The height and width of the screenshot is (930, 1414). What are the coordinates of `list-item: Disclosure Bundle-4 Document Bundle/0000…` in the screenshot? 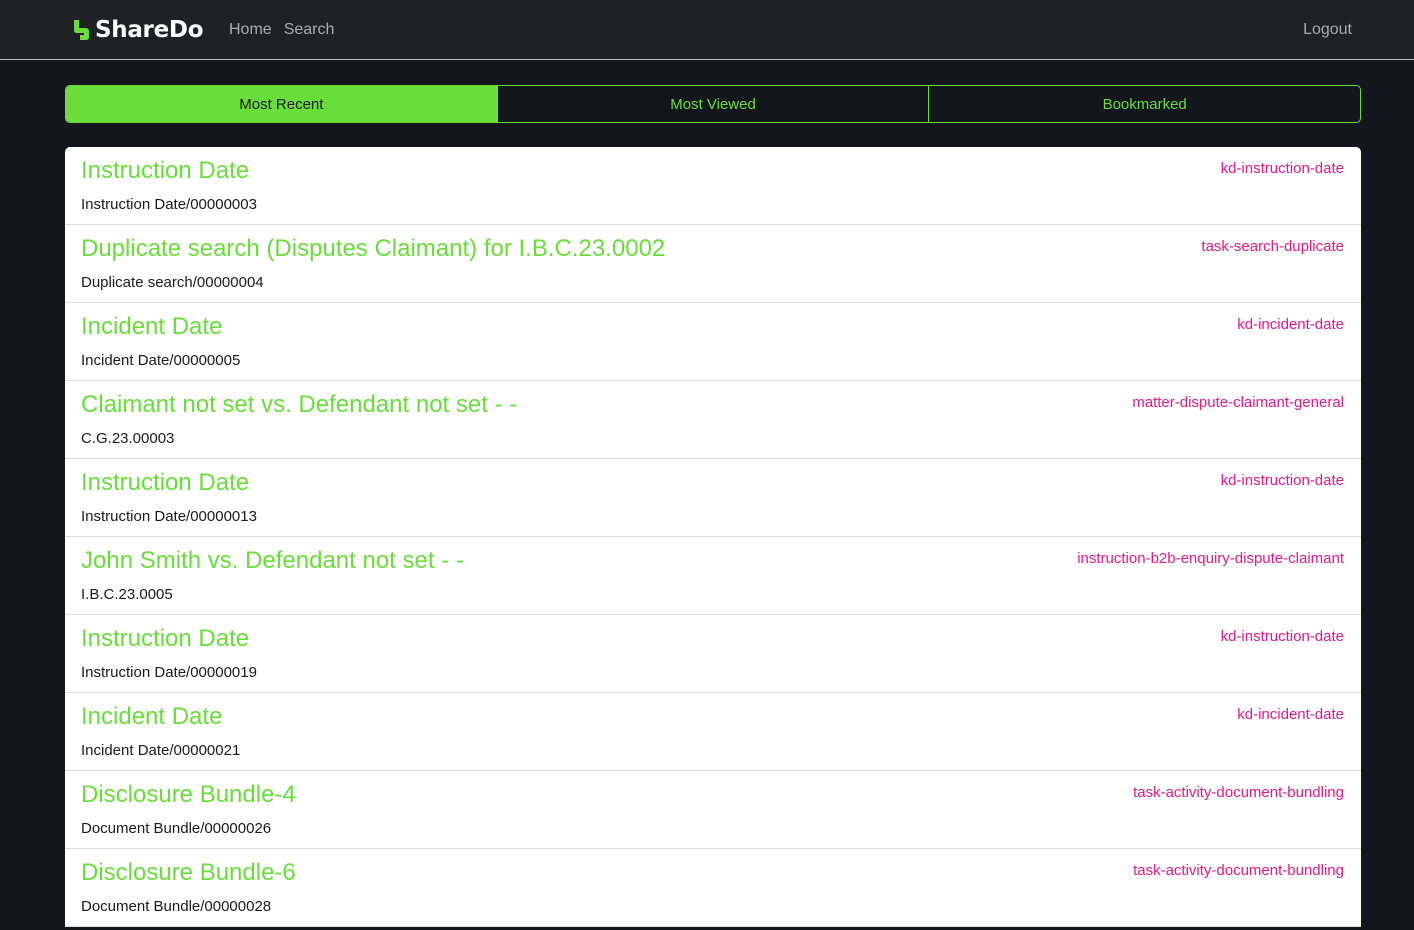 It's located at (713, 810).